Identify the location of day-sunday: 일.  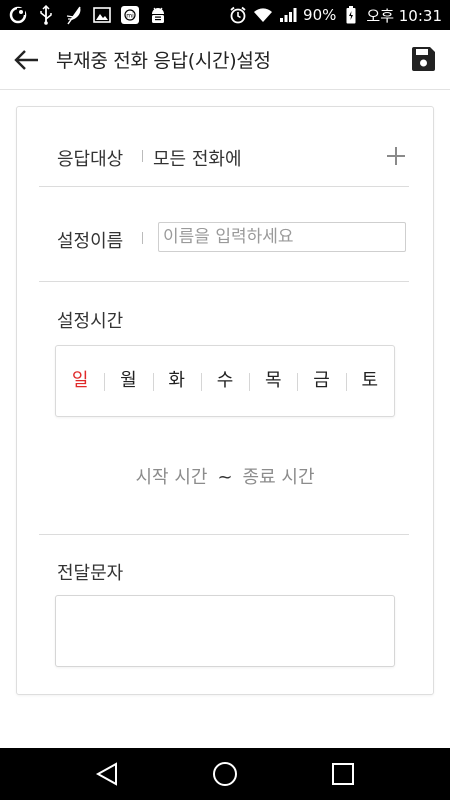
(80, 381).